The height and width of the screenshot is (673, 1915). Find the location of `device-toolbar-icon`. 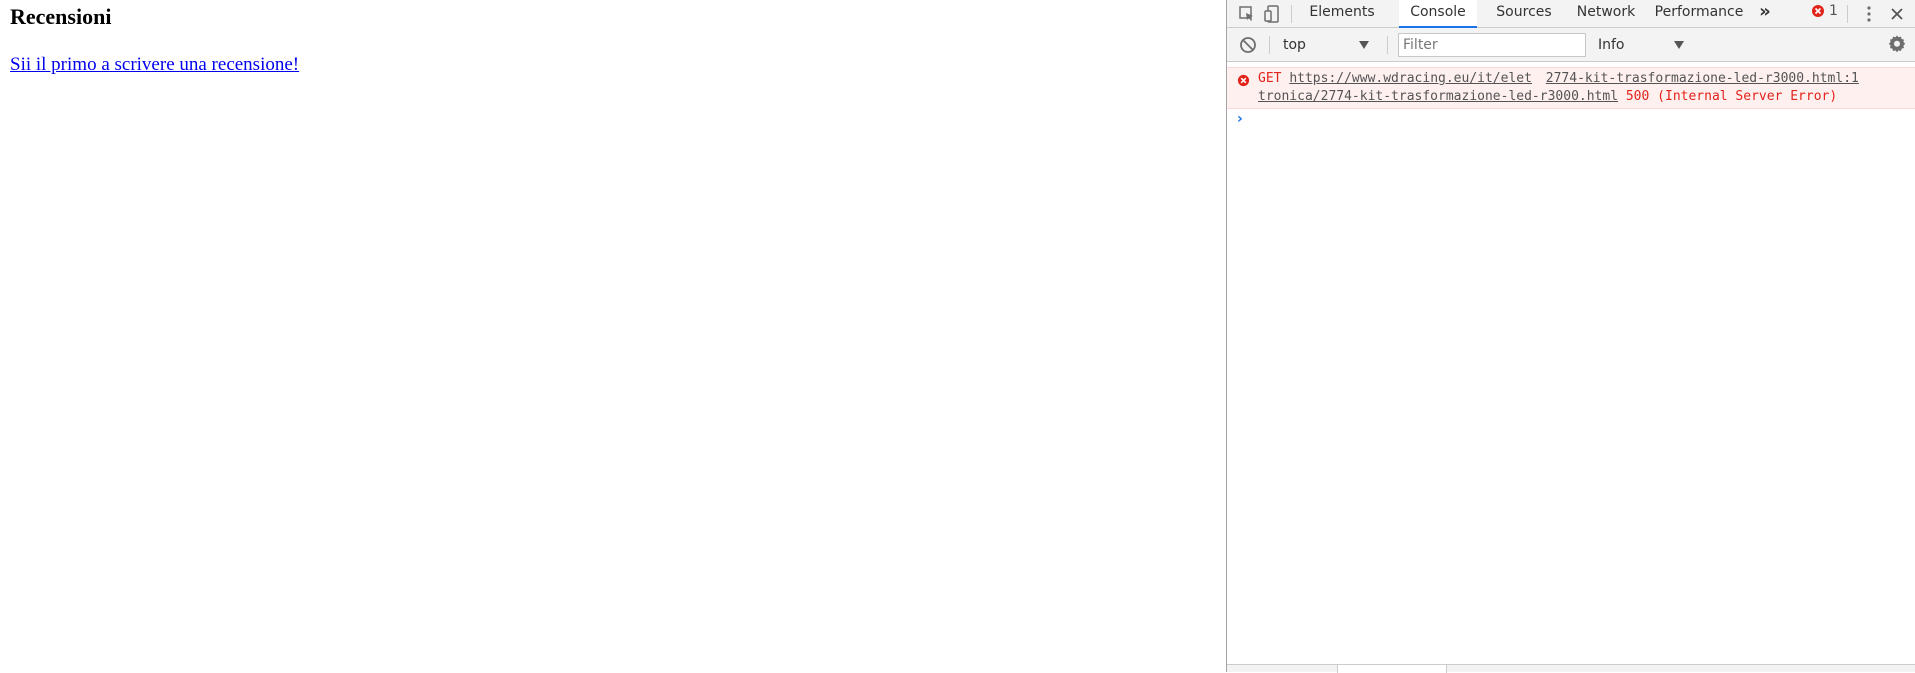

device-toolbar-icon is located at coordinates (1273, 14).